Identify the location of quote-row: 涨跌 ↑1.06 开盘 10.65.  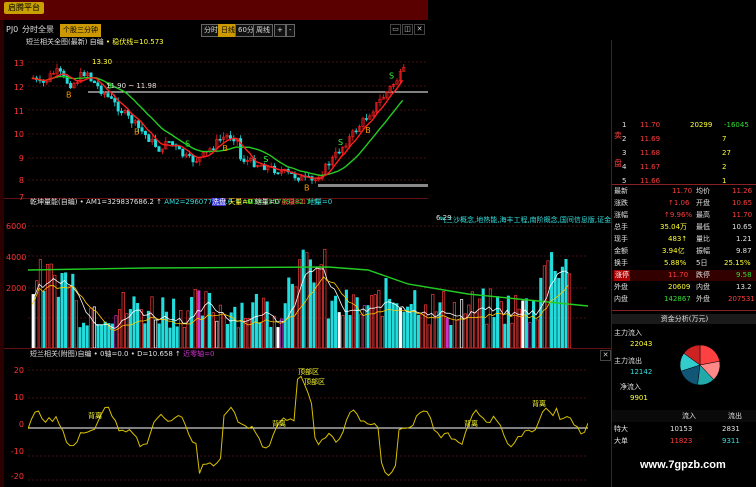
(683, 203).